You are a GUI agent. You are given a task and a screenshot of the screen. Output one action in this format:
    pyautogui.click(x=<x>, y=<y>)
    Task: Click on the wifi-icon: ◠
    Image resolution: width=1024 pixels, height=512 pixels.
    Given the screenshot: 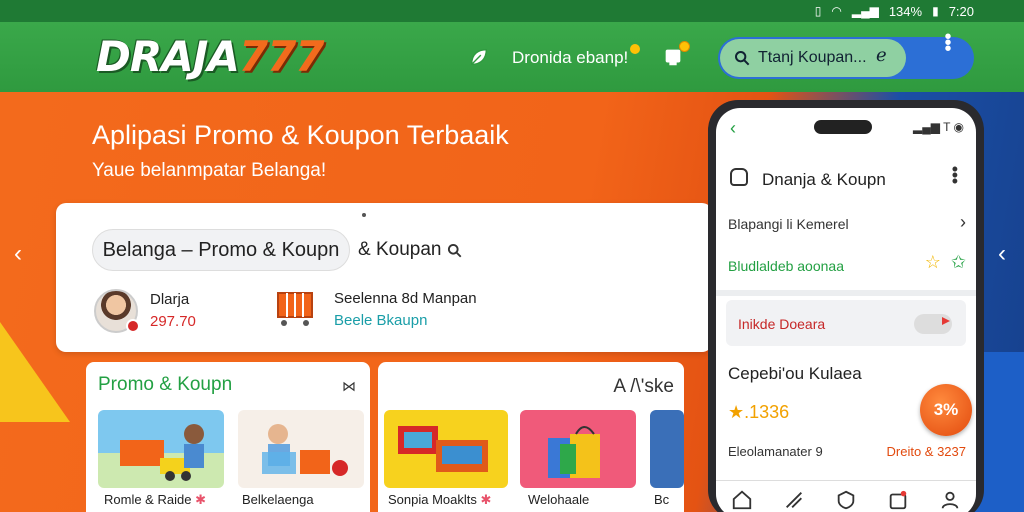 What is the action you would take?
    pyautogui.click(x=836, y=11)
    